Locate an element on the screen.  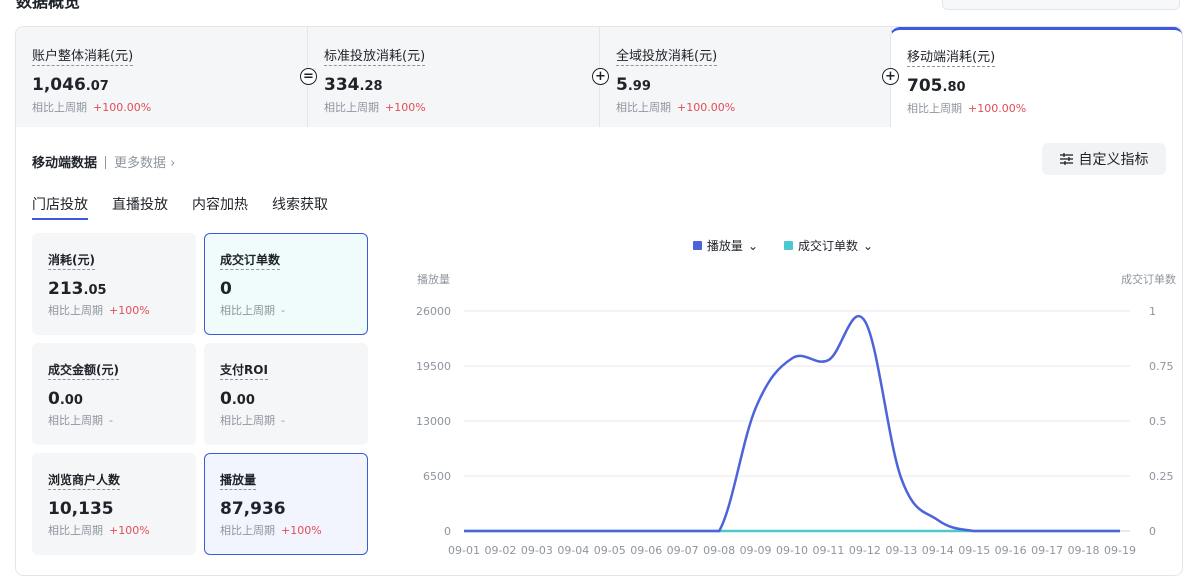
custom-metrics-button: 自定义指标 is located at coordinates (1104, 159).